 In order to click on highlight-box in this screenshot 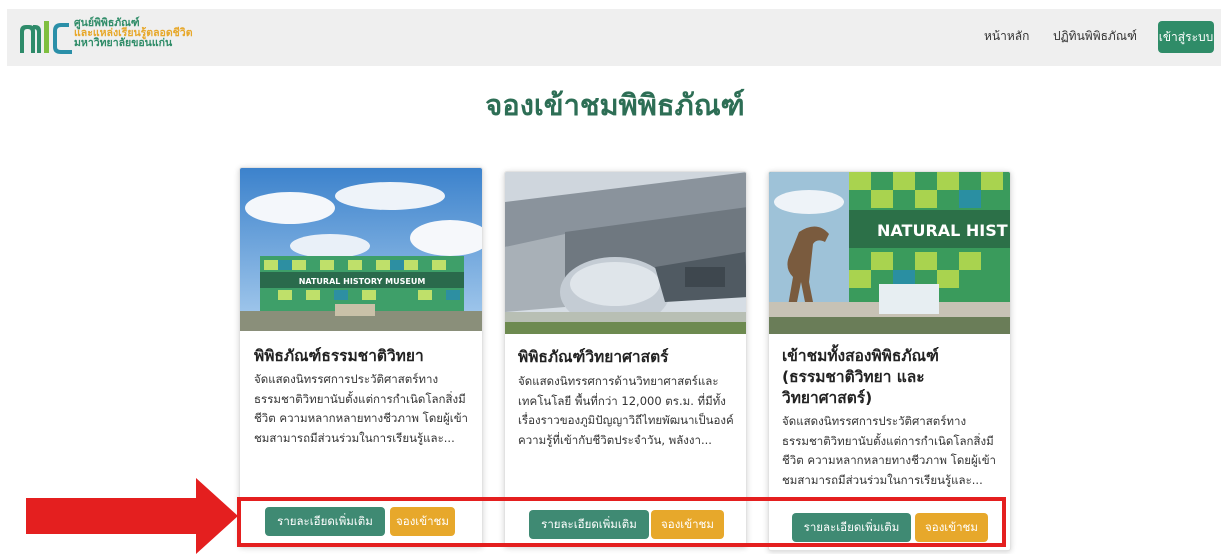, I will do `click(621, 522)`.